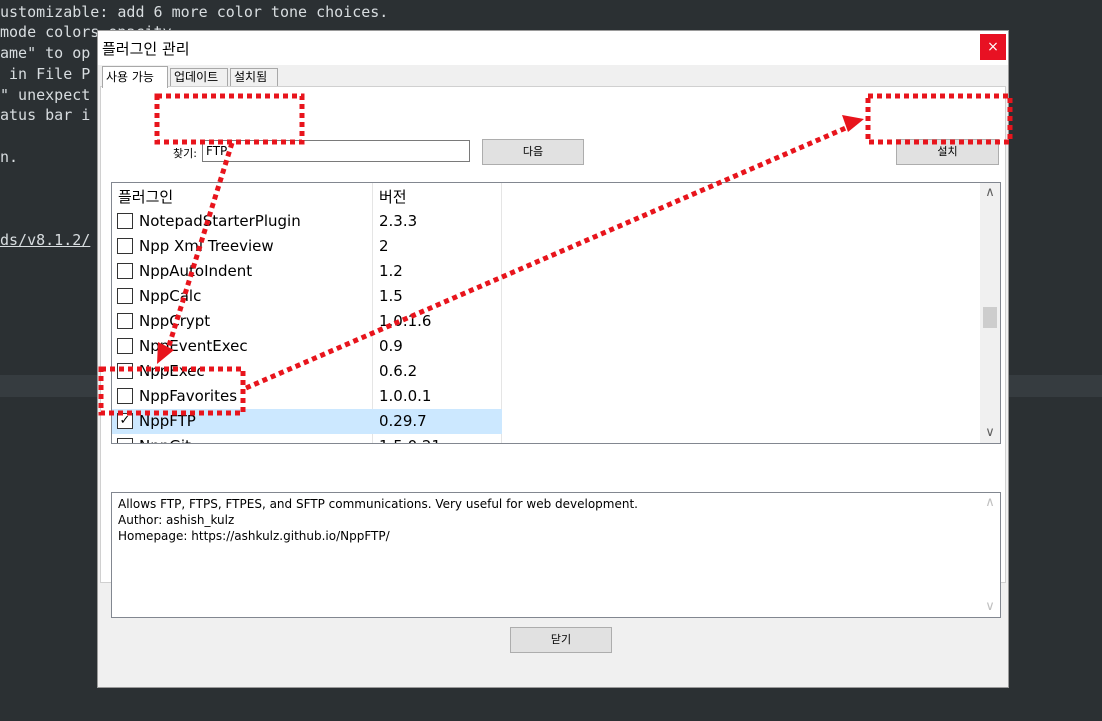 The height and width of the screenshot is (721, 1102). What do you see at coordinates (172, 371) in the screenshot?
I see `plugin-name: NppExec` at bounding box center [172, 371].